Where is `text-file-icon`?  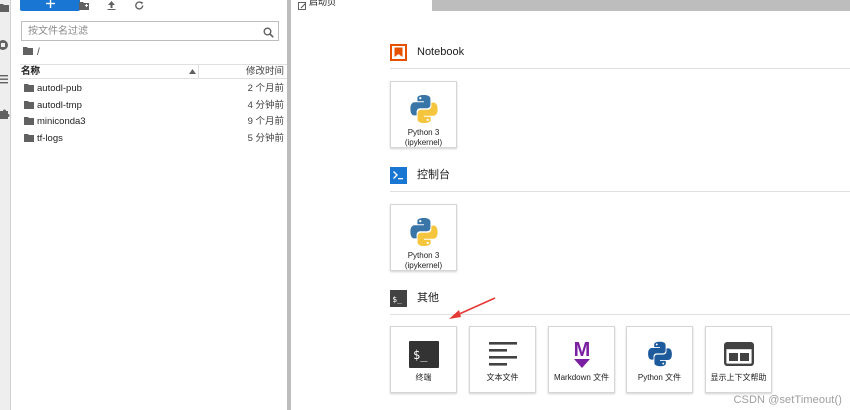 text-file-icon is located at coordinates (502, 354).